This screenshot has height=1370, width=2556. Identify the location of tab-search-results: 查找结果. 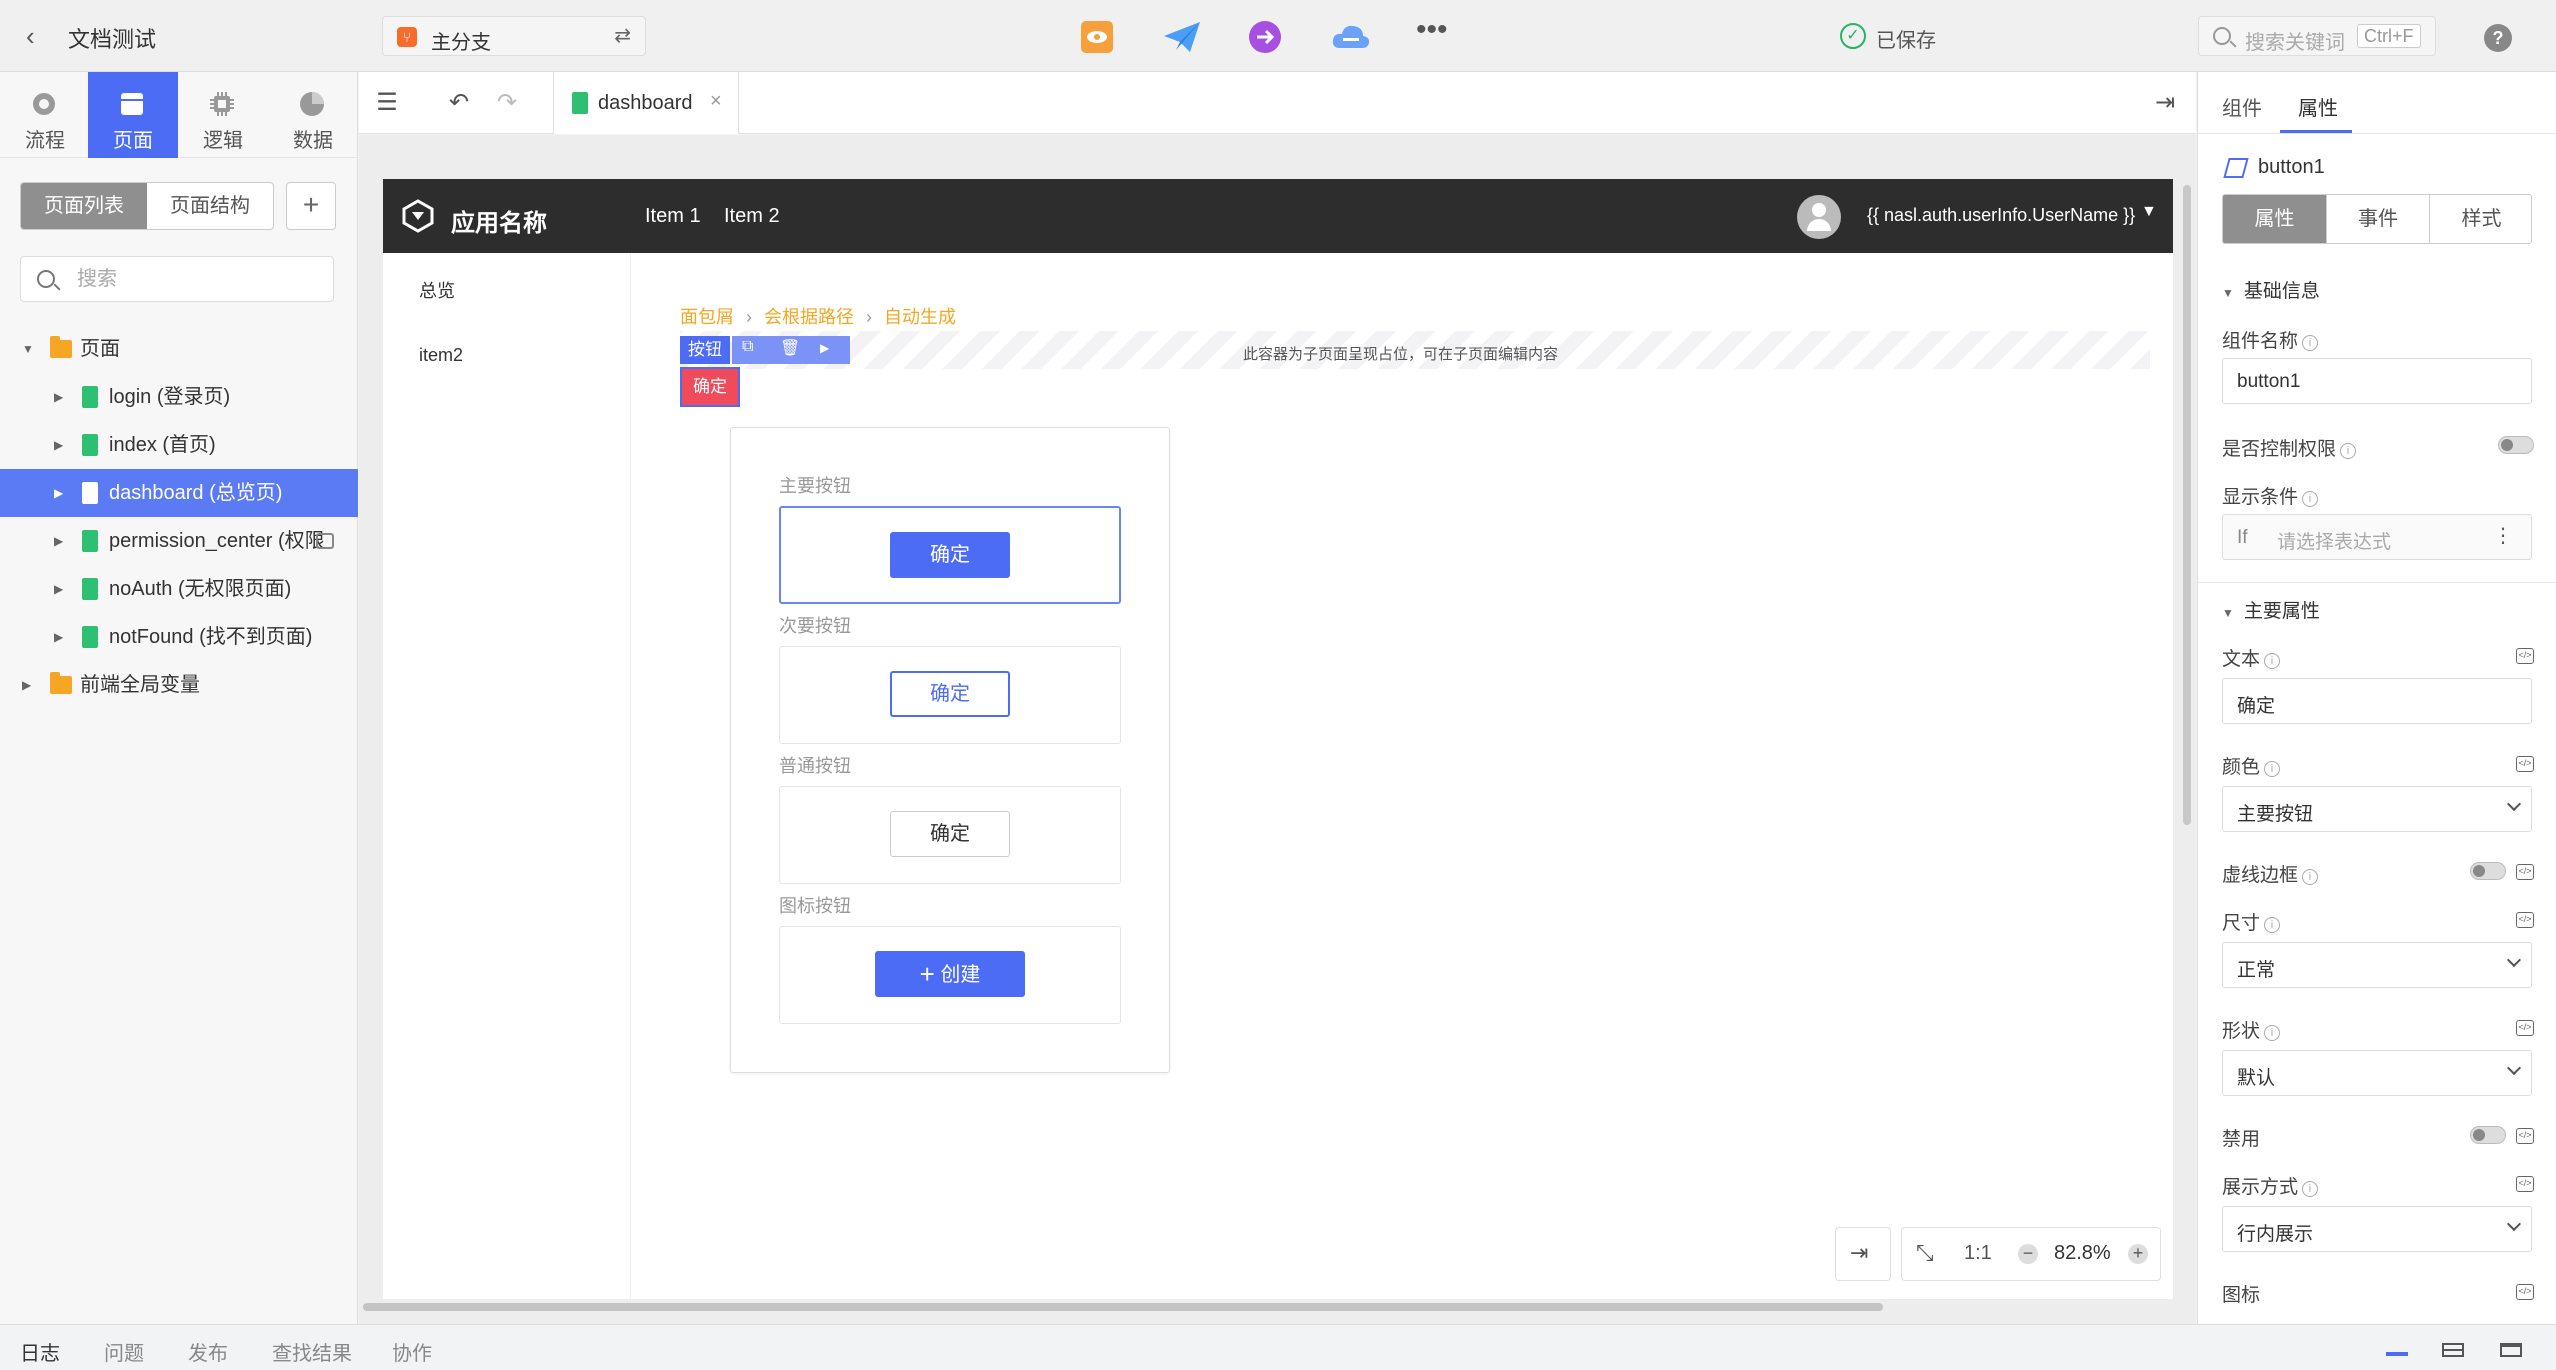
(312, 1351).